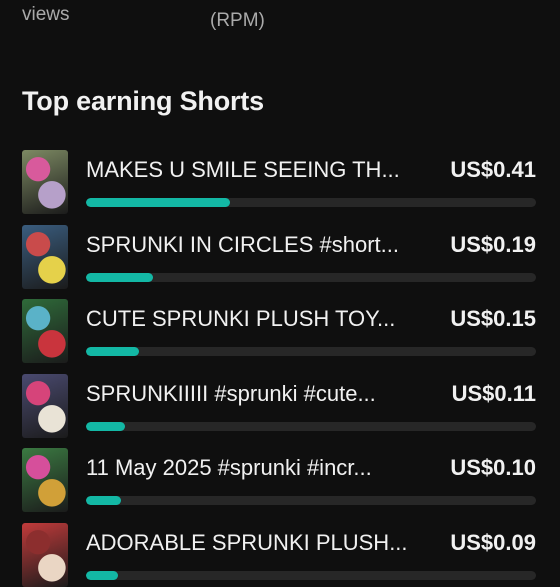 The image size is (560, 587). What do you see at coordinates (493, 318) in the screenshot?
I see `short-earnings: US$0.15` at bounding box center [493, 318].